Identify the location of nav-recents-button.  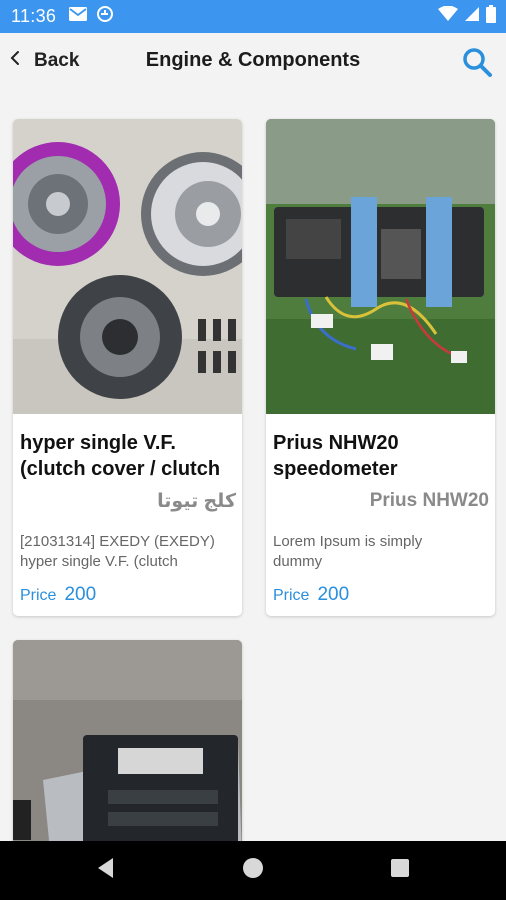
(400, 870).